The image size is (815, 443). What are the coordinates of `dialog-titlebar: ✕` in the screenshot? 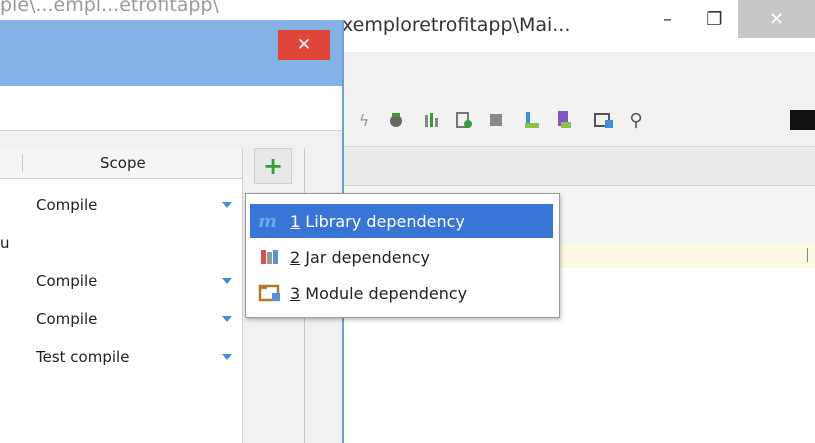 It's located at (171, 53).